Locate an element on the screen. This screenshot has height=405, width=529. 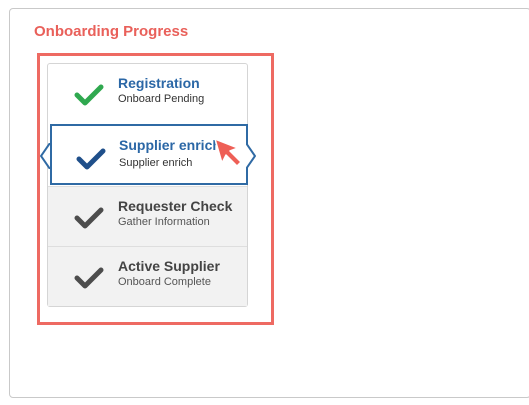
step-subtitle: Gather Information is located at coordinates (164, 222).